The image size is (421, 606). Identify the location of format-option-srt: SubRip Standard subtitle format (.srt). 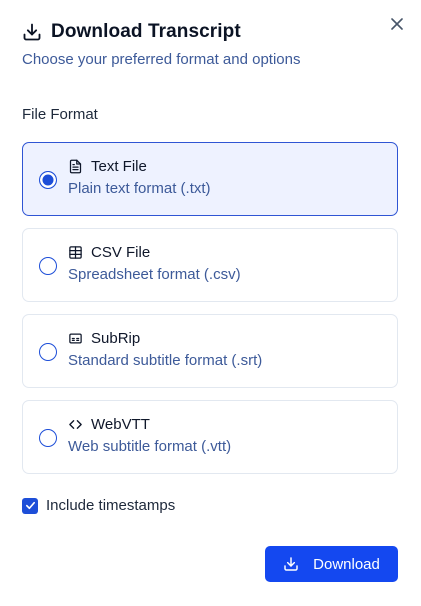
(210, 351).